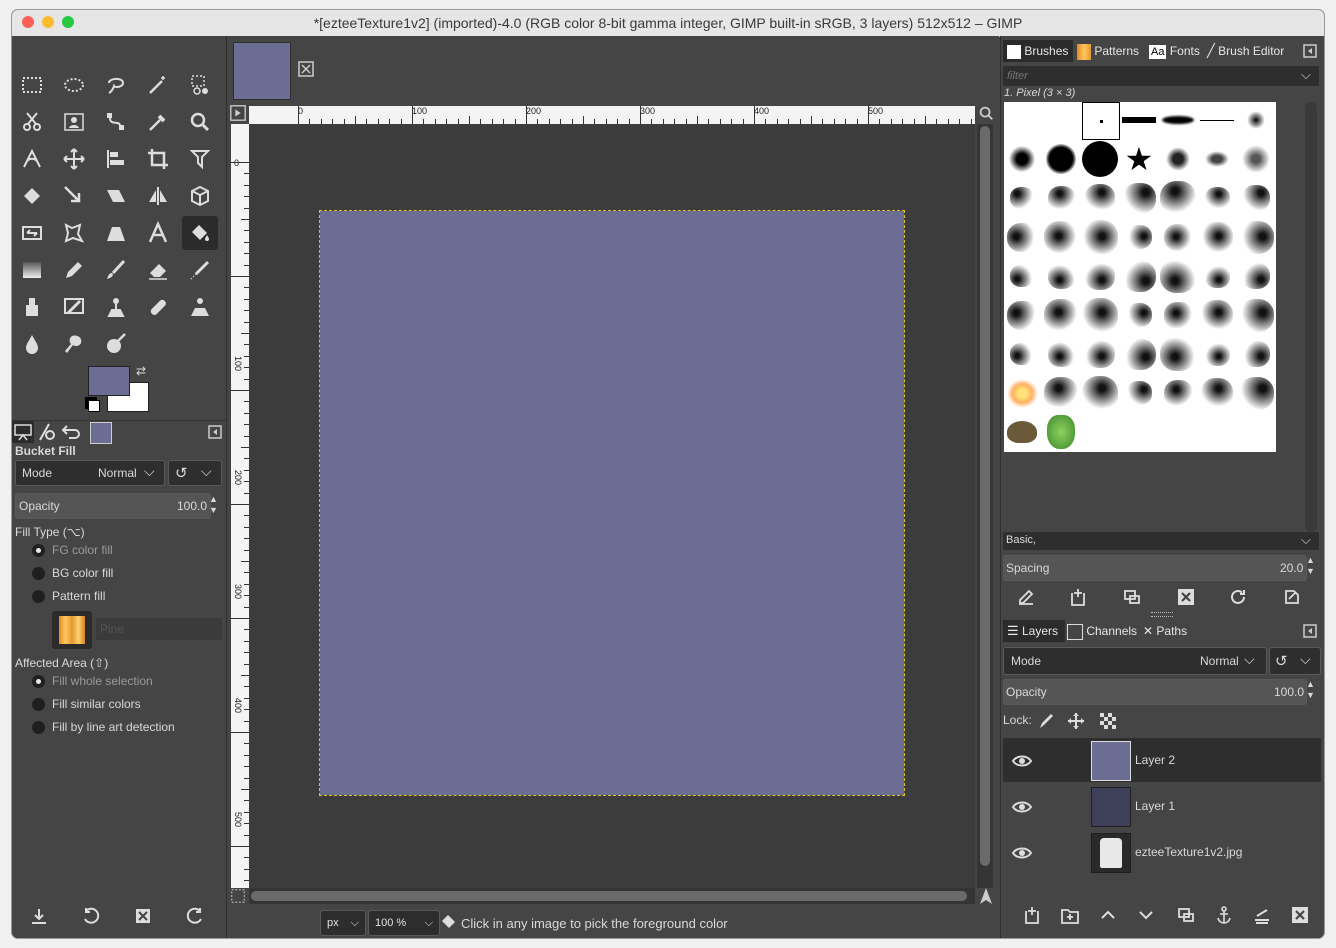  What do you see at coordinates (74, 270) in the screenshot?
I see `pencil-tool-icon` at bounding box center [74, 270].